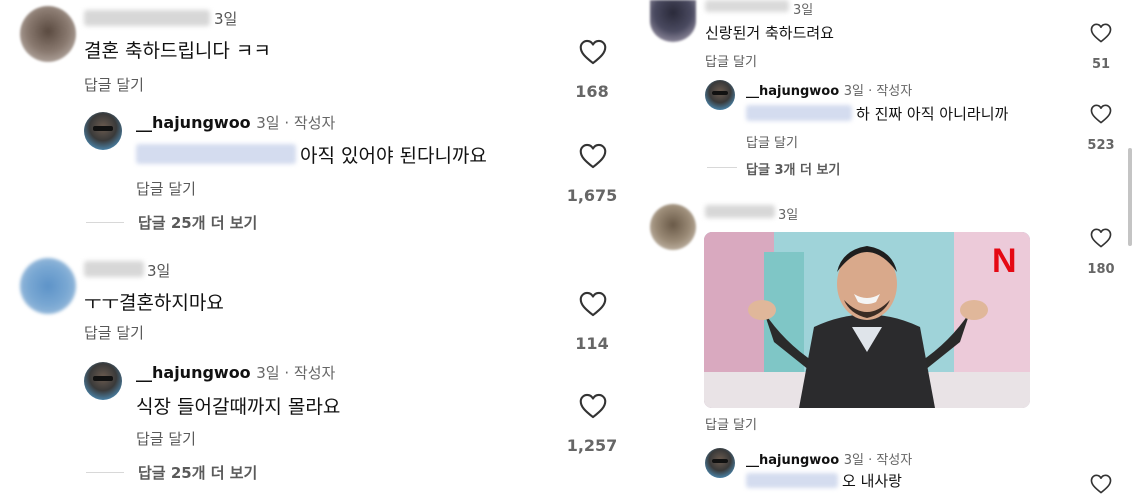 Image resolution: width=1137 pixels, height=500 pixels. I want to click on comment-text: ㅜㅜ결혼하지마요, so click(154, 303).